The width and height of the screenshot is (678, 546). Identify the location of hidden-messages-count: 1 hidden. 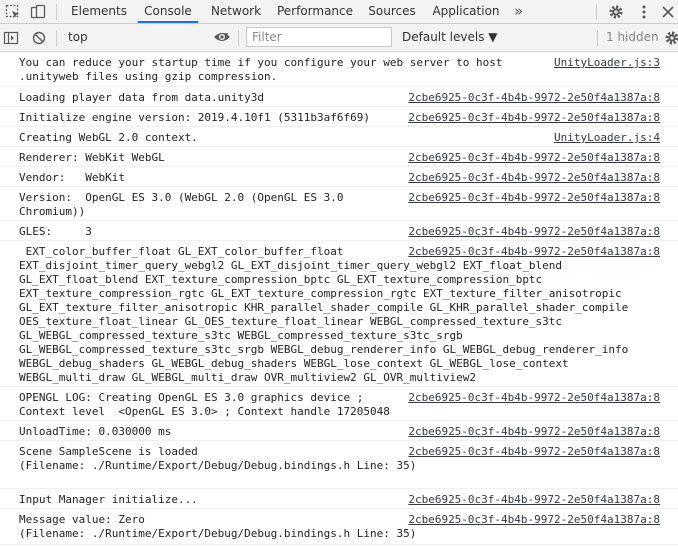
(632, 37).